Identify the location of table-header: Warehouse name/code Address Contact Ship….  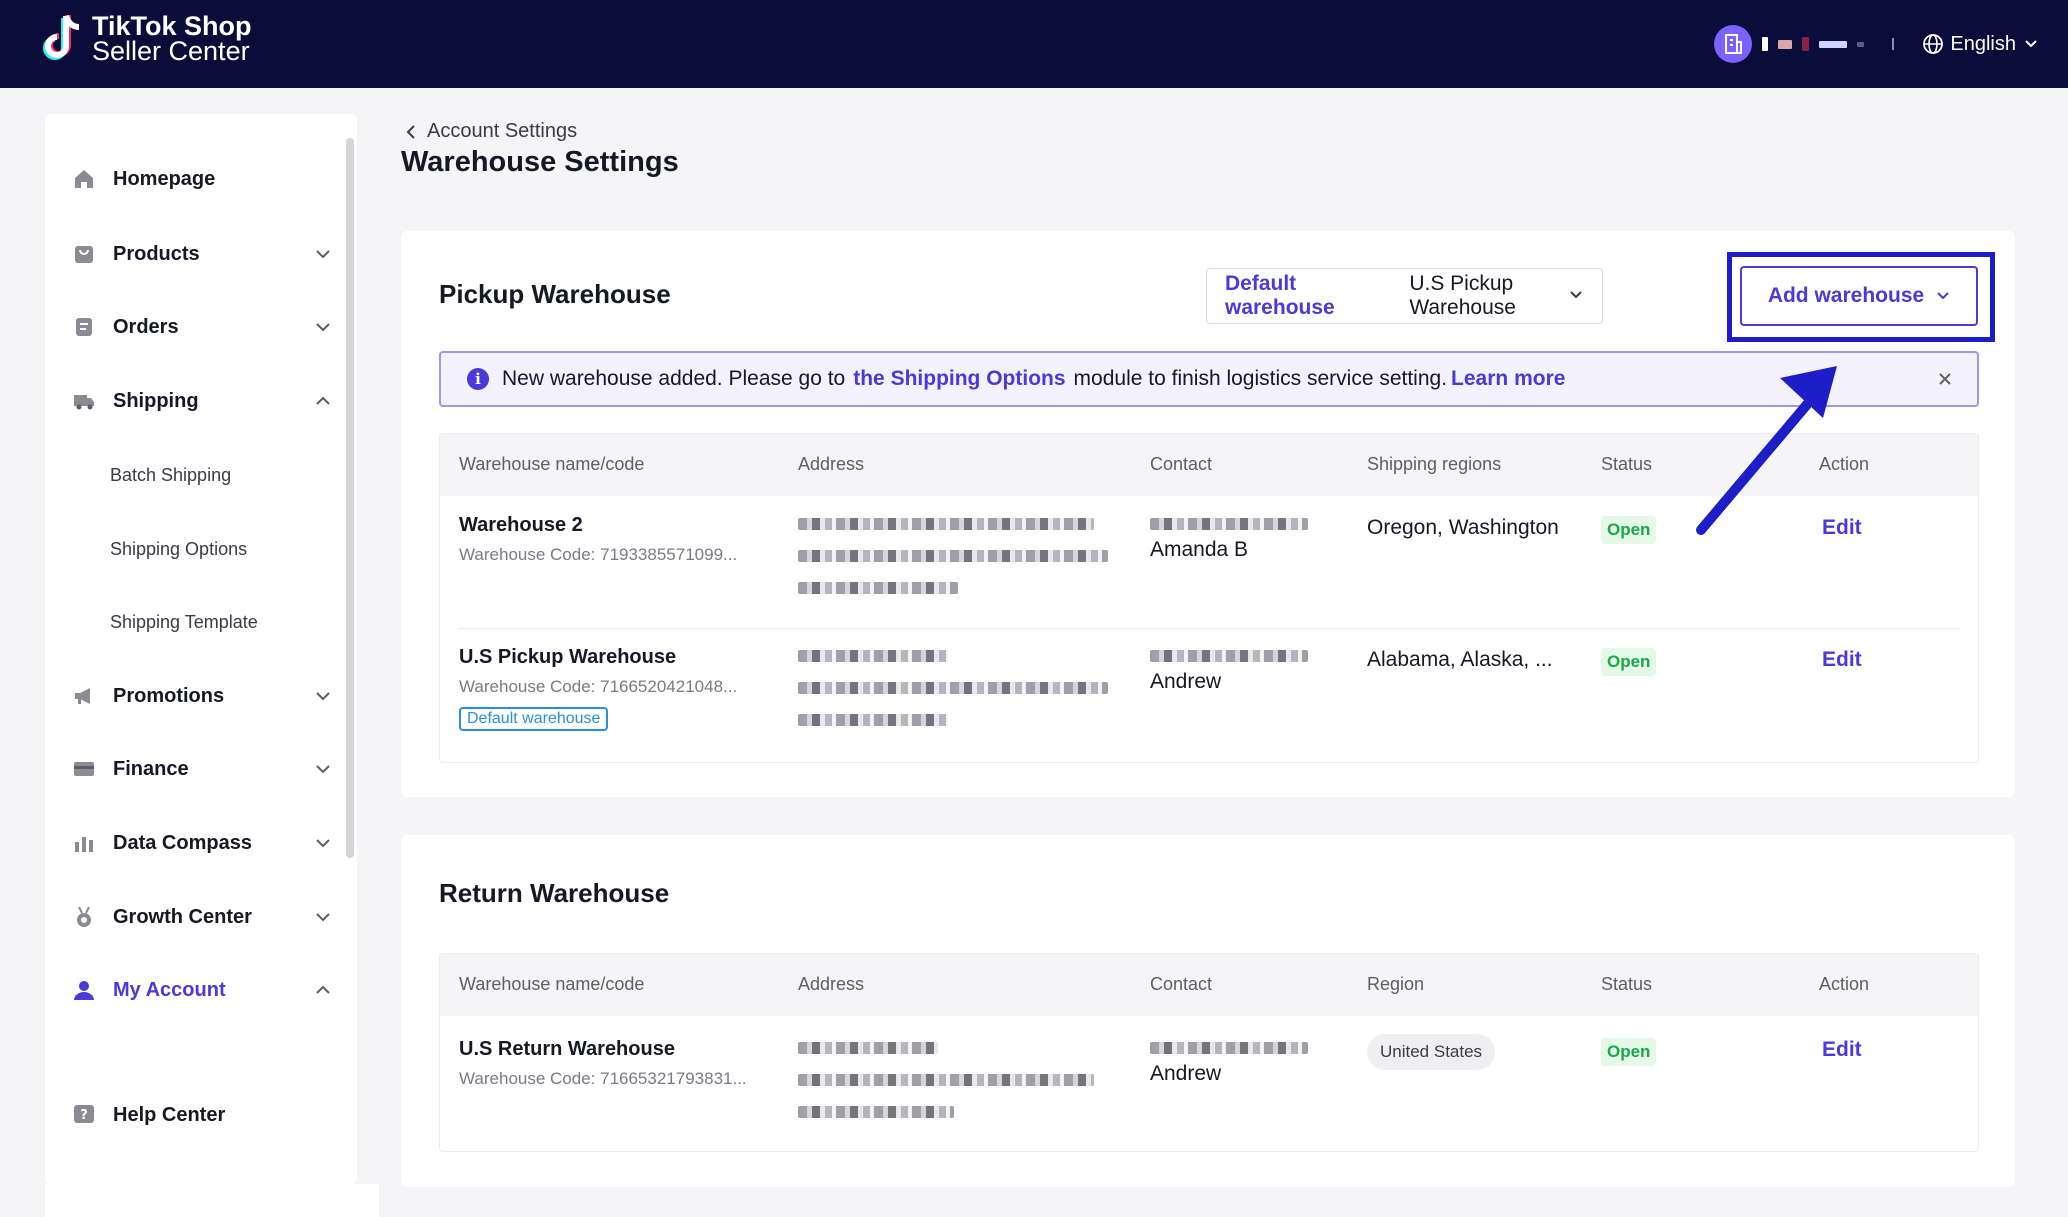
(1209, 465).